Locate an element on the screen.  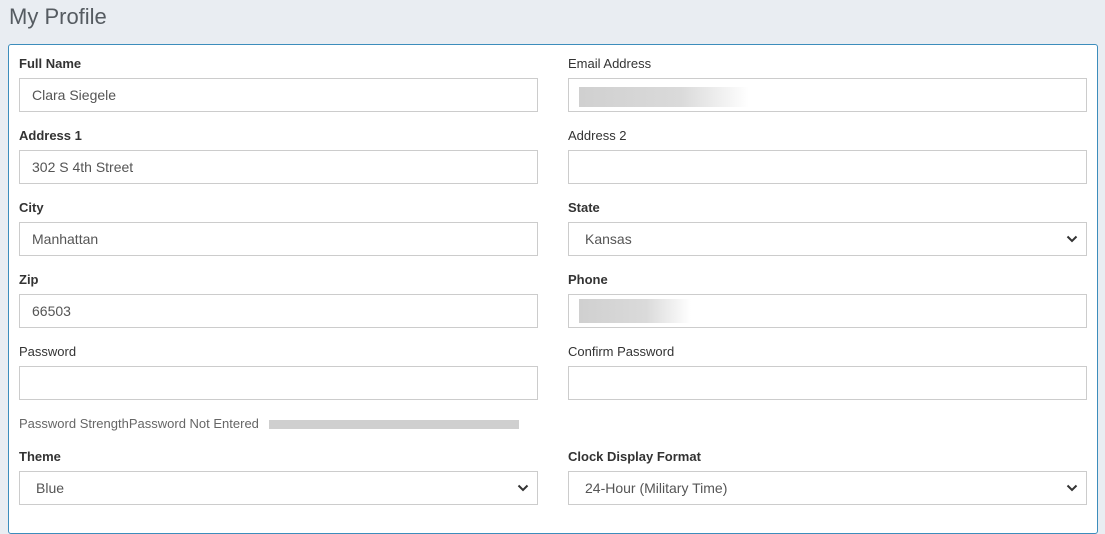
address1-input: 302 S 4th Street is located at coordinates (278, 167).